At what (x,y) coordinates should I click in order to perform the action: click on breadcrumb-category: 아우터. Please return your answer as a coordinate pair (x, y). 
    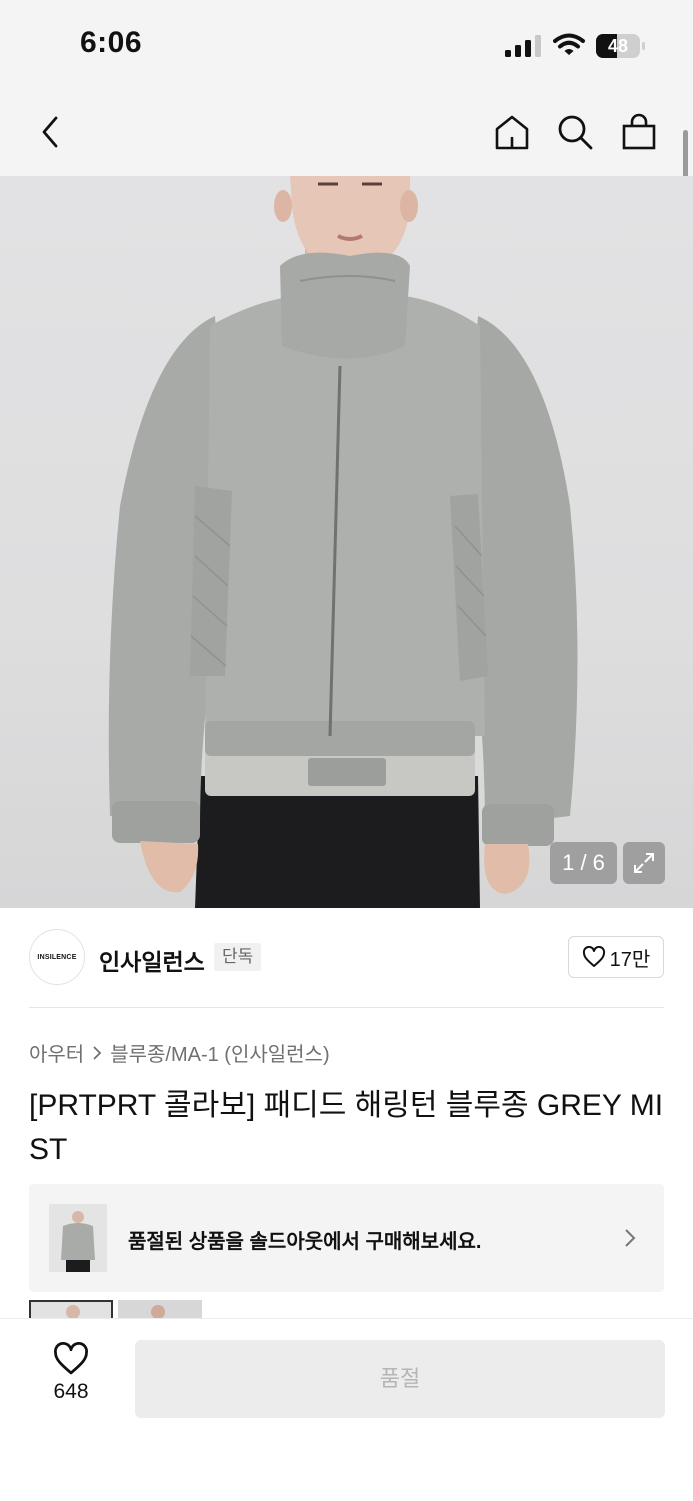
    Looking at the image, I should click on (56, 1052).